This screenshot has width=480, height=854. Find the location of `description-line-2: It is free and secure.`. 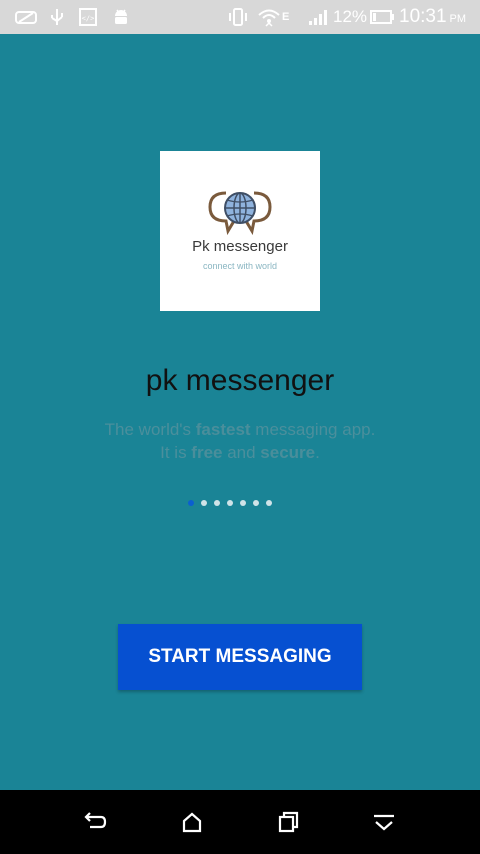

description-line-2: It is free and secure. is located at coordinates (240, 452).